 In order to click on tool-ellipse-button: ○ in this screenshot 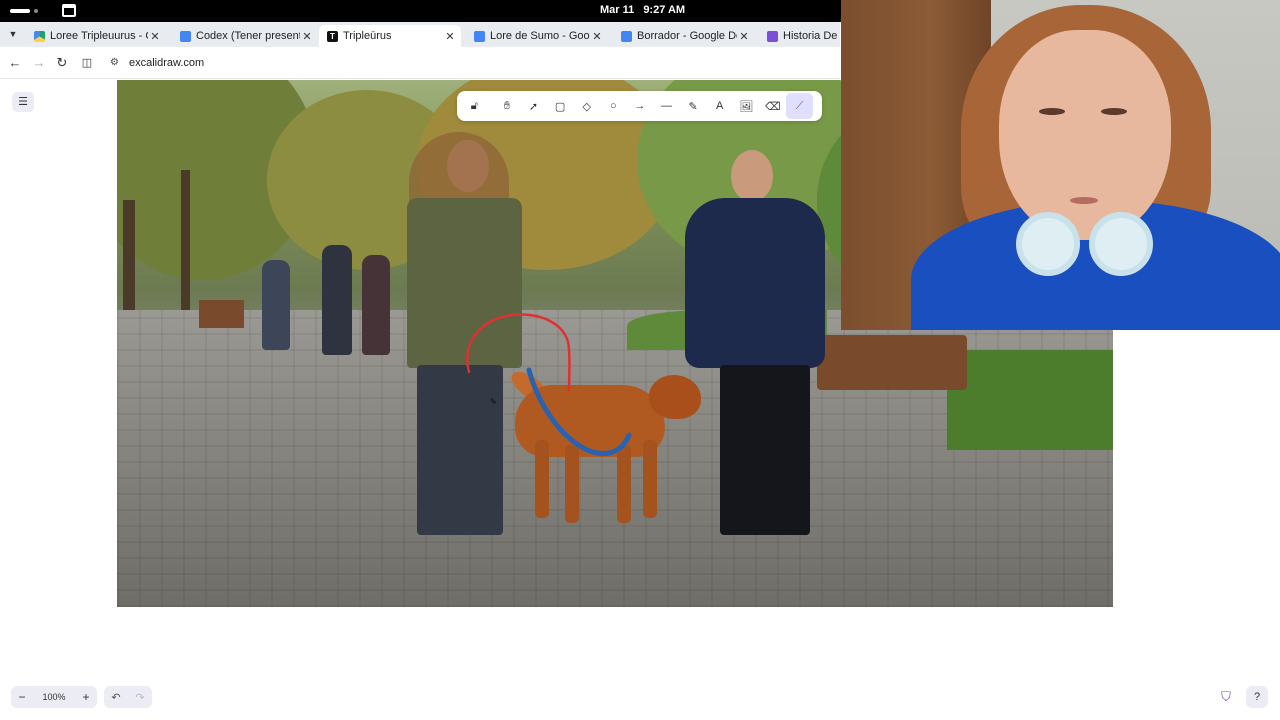, I will do `click(613, 106)`.